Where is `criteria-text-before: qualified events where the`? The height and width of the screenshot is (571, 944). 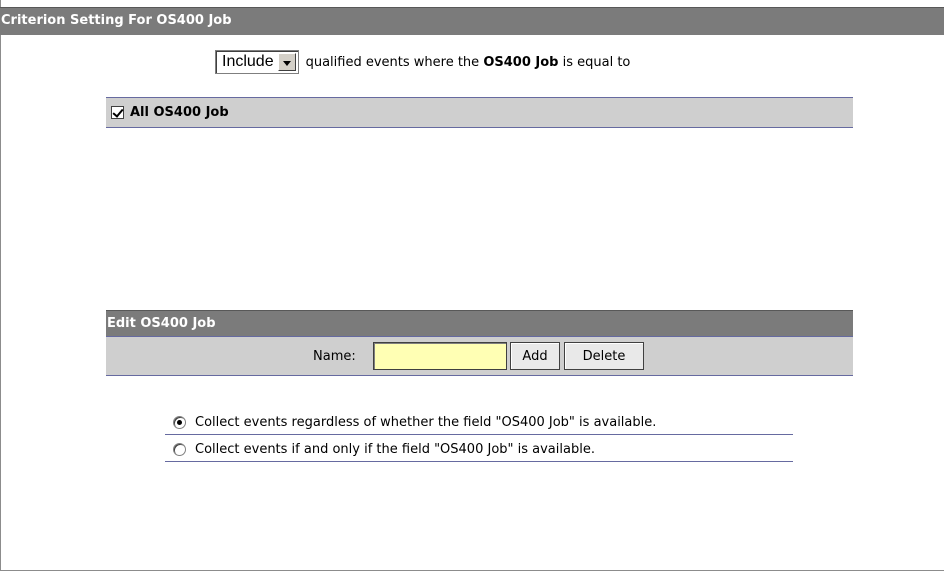
criteria-text-before: qualified events where the is located at coordinates (392, 62).